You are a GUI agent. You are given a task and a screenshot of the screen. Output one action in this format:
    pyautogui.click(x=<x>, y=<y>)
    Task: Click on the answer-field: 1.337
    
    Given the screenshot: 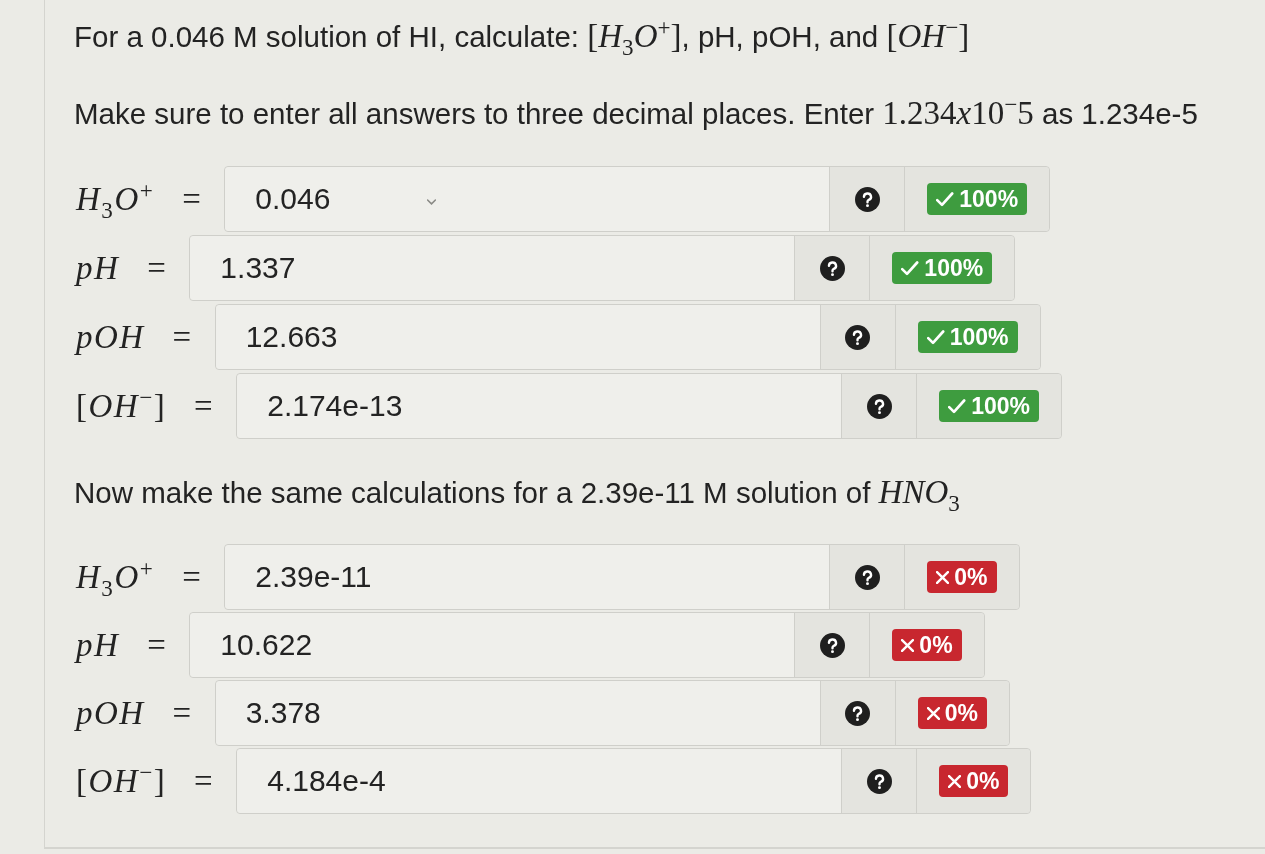 What is the action you would take?
    pyautogui.click(x=493, y=268)
    